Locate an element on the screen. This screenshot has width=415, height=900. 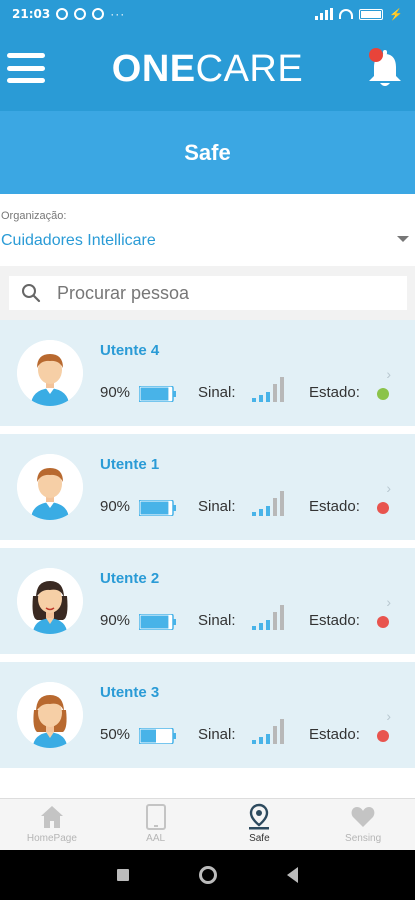
cell-signal-icon is located at coordinates (324, 14).